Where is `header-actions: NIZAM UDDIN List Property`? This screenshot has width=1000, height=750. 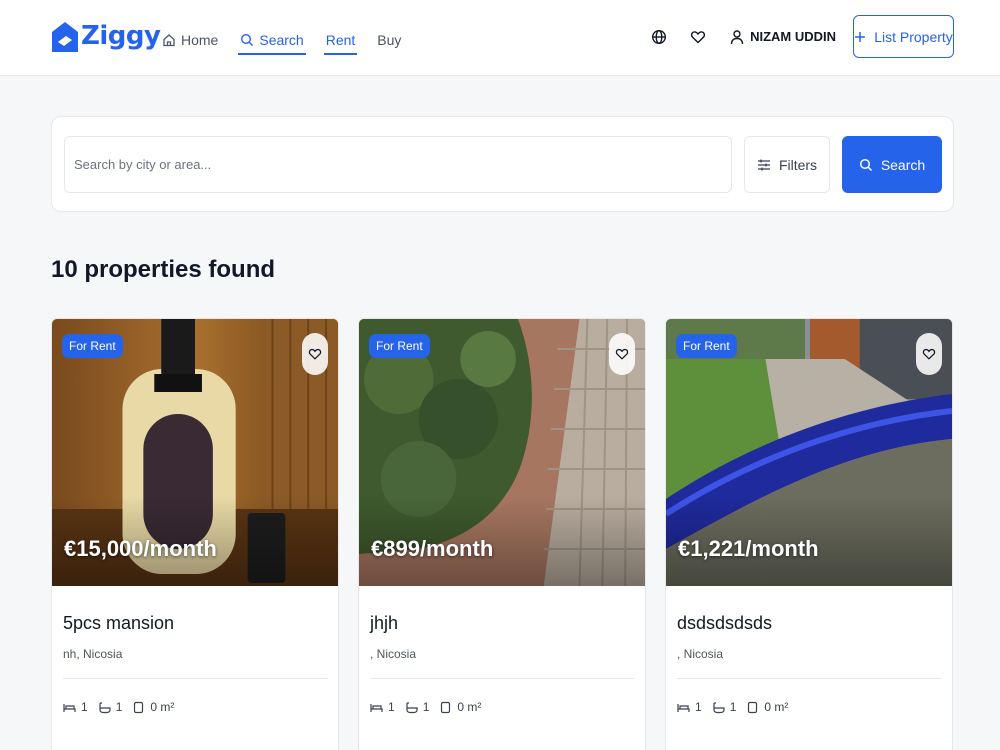
header-actions: NIZAM UDDIN List Property is located at coordinates (801, 36).